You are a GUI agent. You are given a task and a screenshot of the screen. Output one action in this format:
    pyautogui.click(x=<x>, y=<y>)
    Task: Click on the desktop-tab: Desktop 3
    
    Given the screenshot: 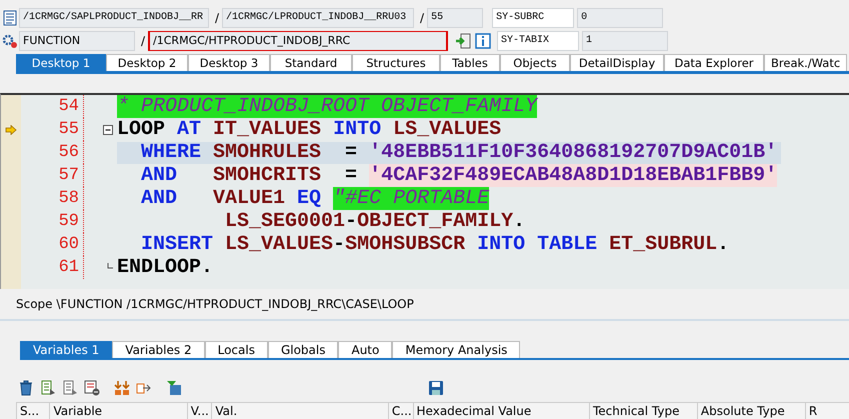 What is the action you would take?
    pyautogui.click(x=229, y=62)
    